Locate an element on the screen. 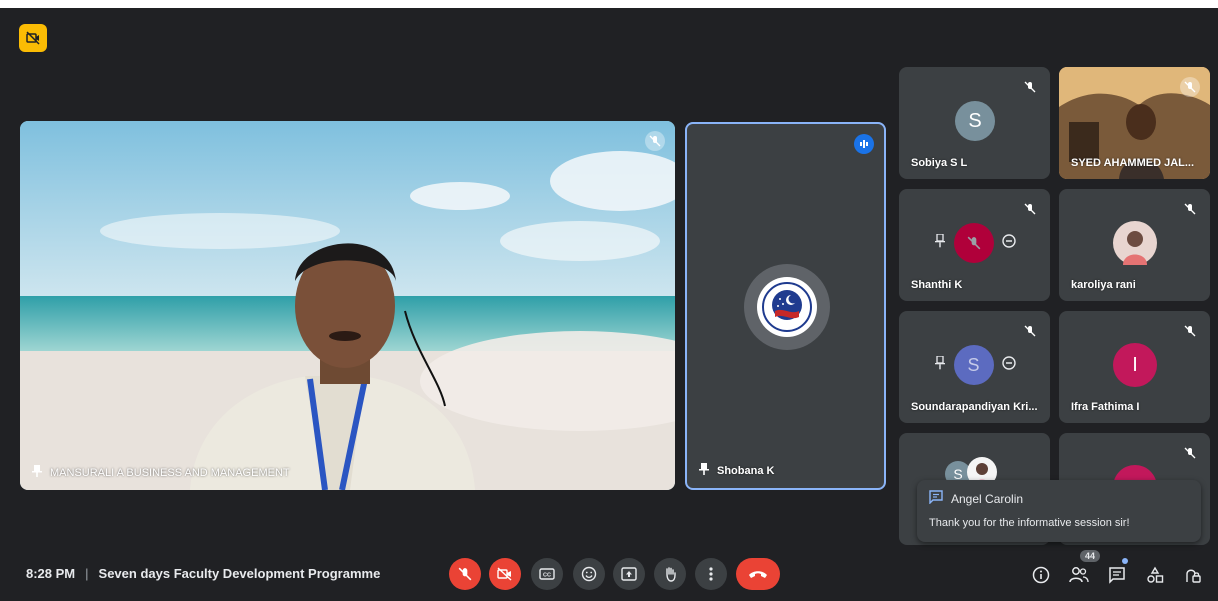  reactions-button is located at coordinates (589, 574).